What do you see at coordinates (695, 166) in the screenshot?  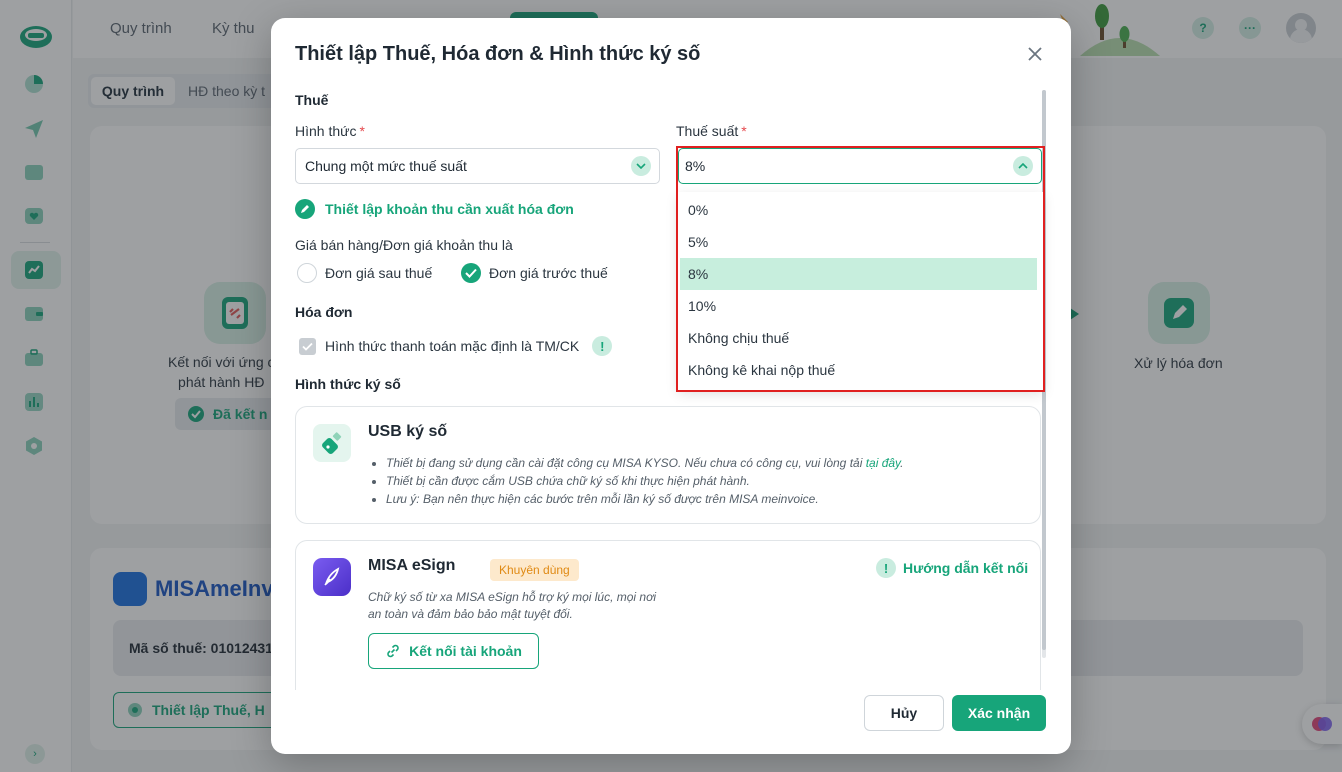 I see `tax-rate-value: 8%` at bounding box center [695, 166].